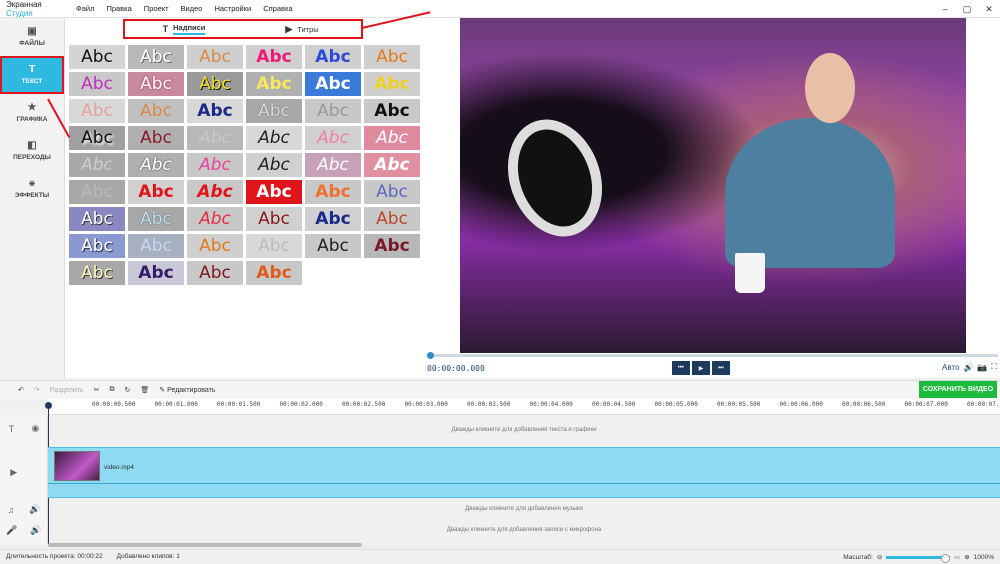 This screenshot has height=564, width=1000. I want to click on cut-icon: ✂, so click(97, 390).